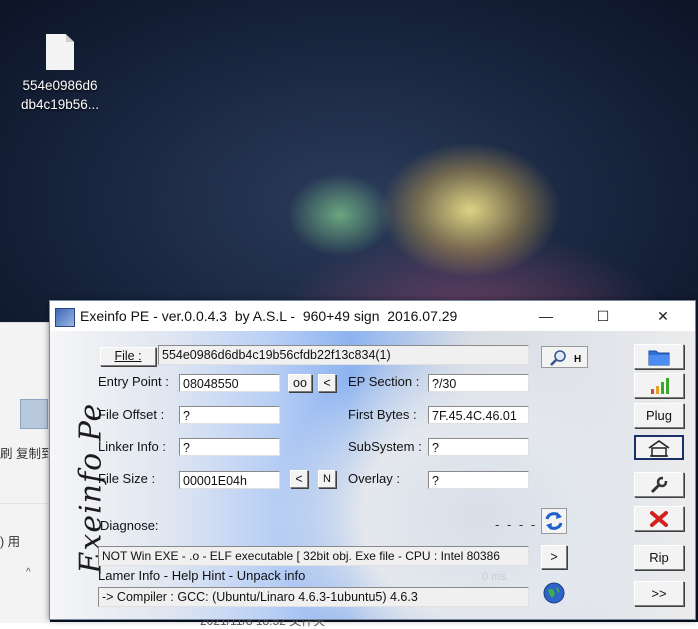 The width and height of the screenshot is (698, 629). Describe the element at coordinates (374, 478) in the screenshot. I see `overlay-label: Overlay :` at that location.